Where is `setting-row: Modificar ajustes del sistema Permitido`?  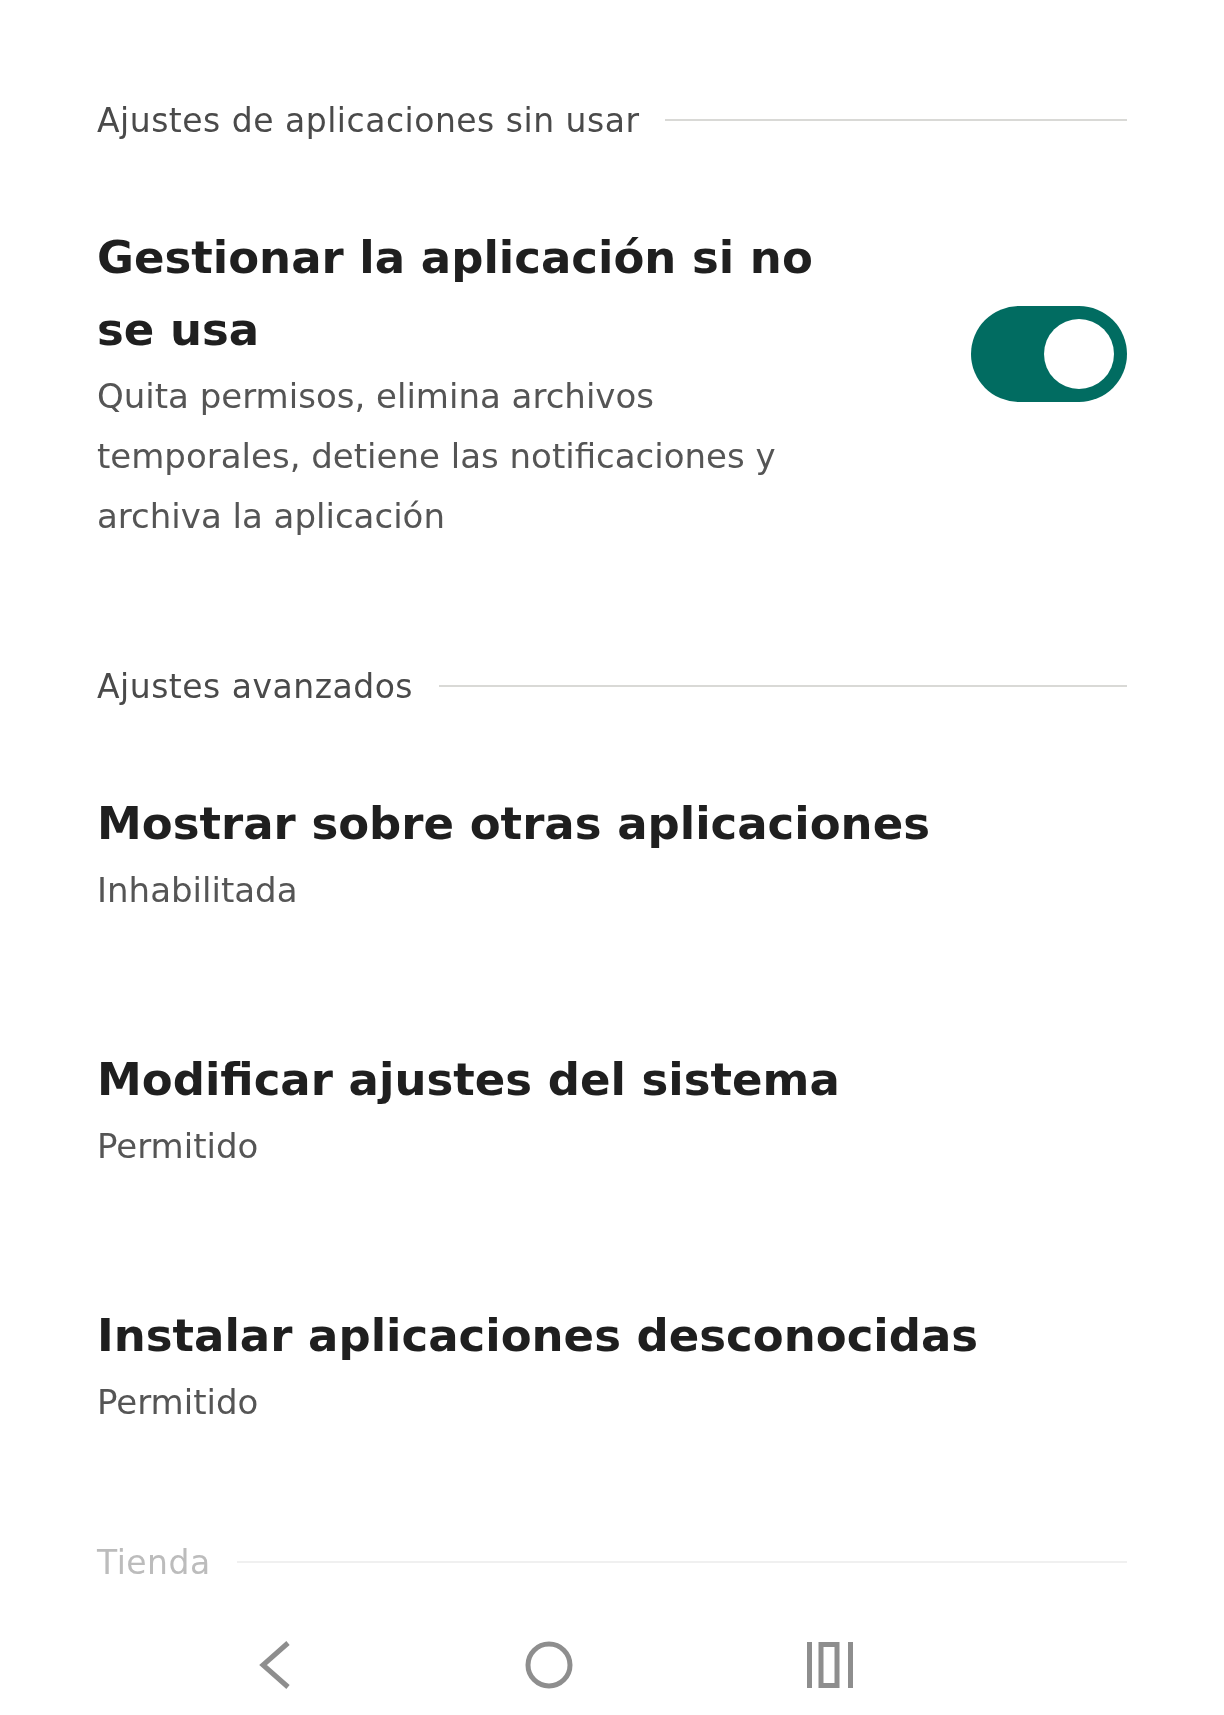
setting-row: Modificar ajustes del sistema Permitido is located at coordinates (612, 1048).